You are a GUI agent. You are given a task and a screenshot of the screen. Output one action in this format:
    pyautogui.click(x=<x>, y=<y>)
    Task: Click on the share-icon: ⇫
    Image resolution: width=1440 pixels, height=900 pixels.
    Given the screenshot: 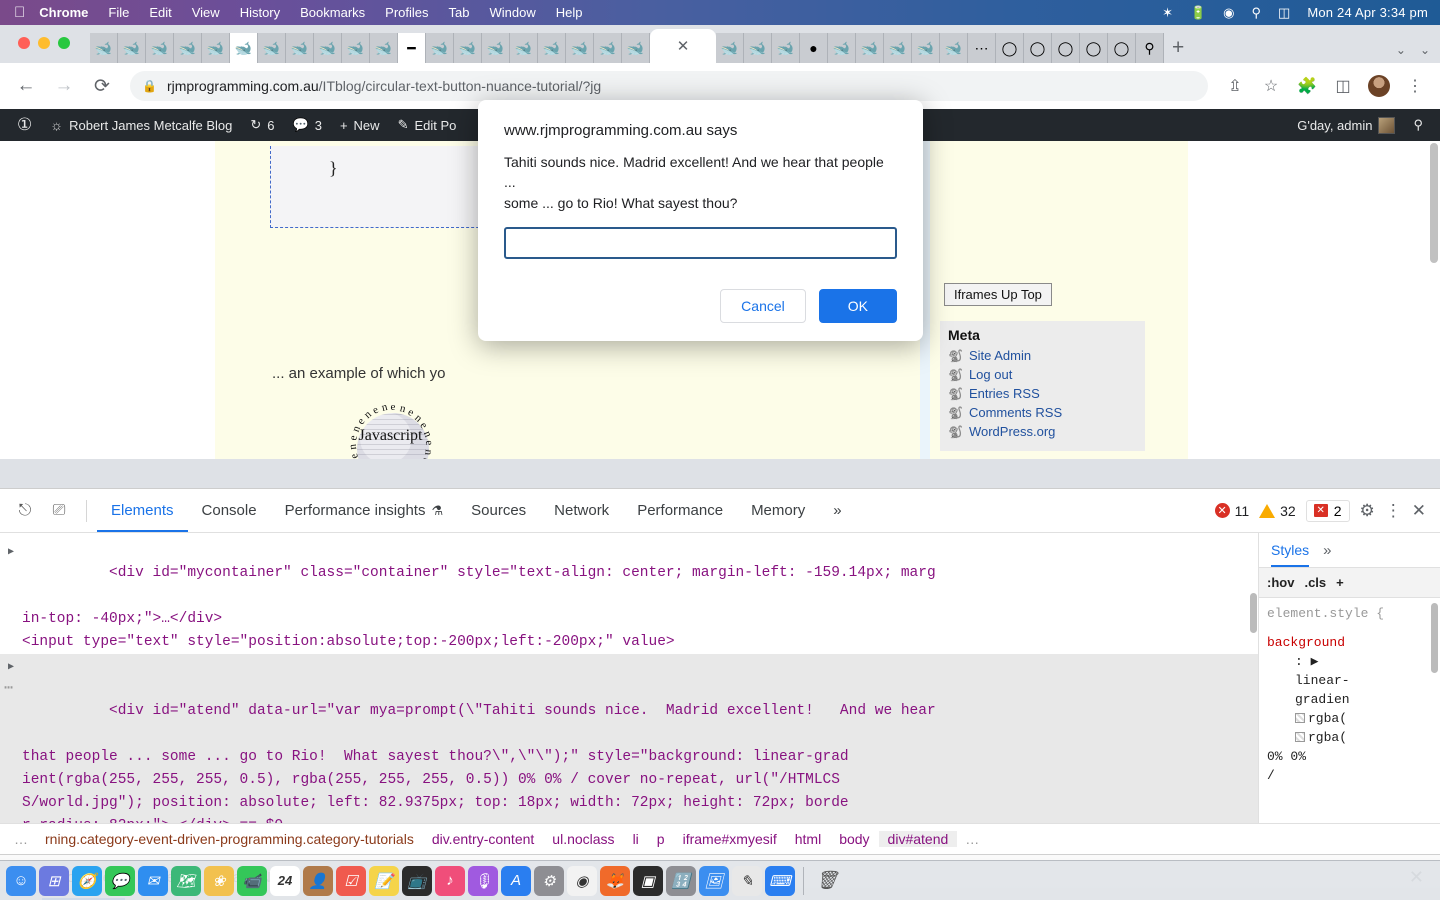 What is the action you would take?
    pyautogui.click(x=1235, y=86)
    